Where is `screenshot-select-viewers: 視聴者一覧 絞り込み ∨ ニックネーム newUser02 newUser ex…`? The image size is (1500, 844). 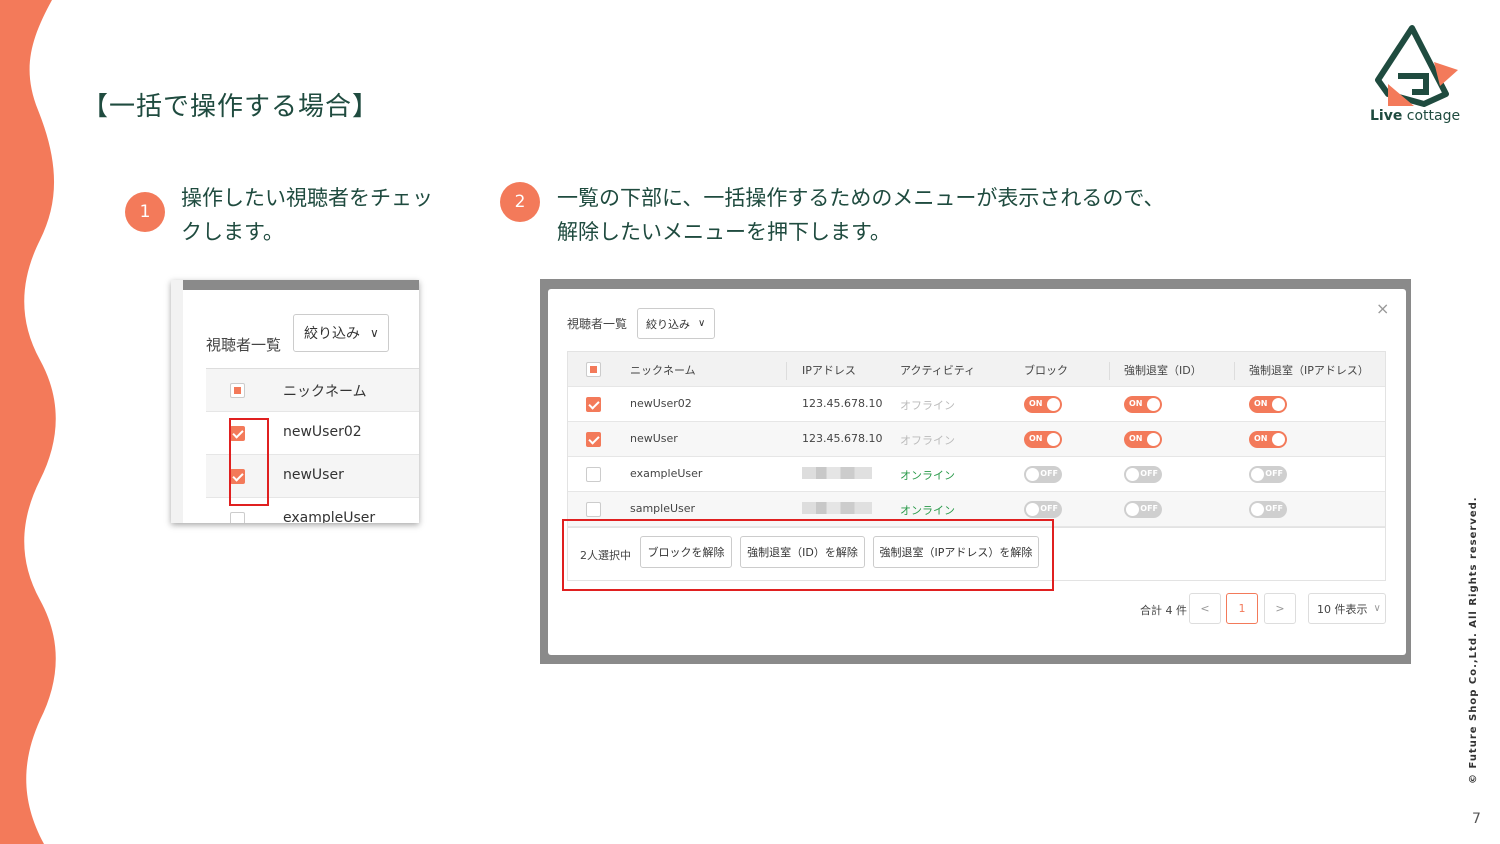 screenshot-select-viewers: 視聴者一覧 絞り込み ∨ ニックネーム newUser02 newUser ex… is located at coordinates (295, 401).